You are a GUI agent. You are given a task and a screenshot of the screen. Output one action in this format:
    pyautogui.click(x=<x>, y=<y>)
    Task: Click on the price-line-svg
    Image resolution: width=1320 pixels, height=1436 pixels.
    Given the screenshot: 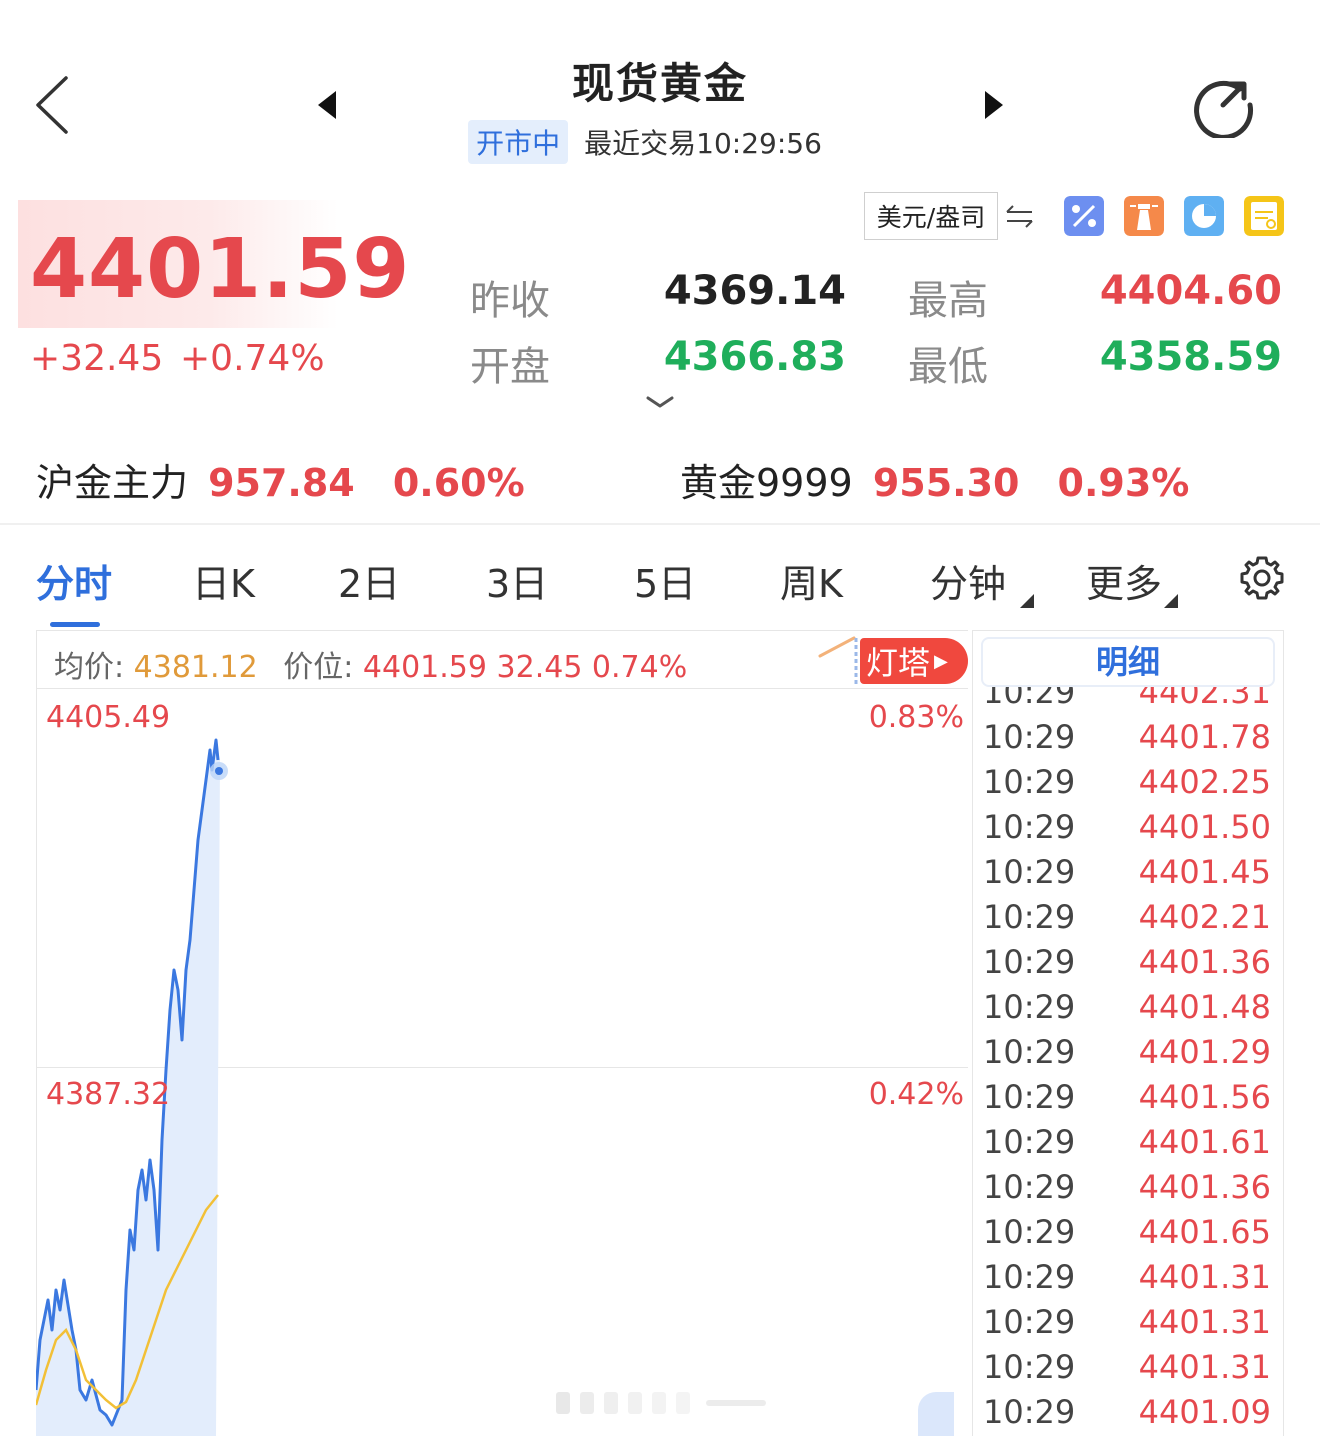 What is the action you would take?
    pyautogui.click(x=132, y=1087)
    